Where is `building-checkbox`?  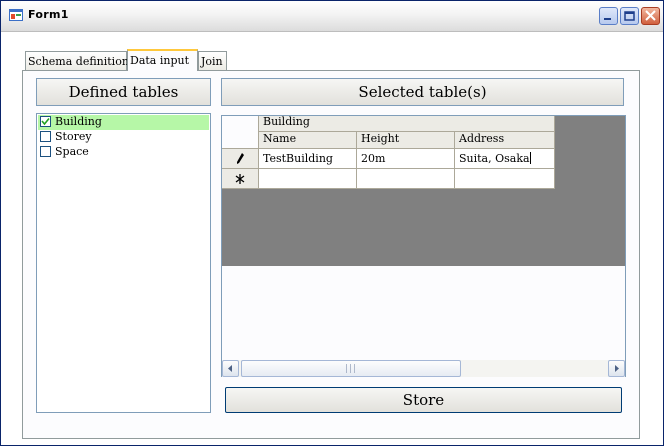 building-checkbox is located at coordinates (45, 121).